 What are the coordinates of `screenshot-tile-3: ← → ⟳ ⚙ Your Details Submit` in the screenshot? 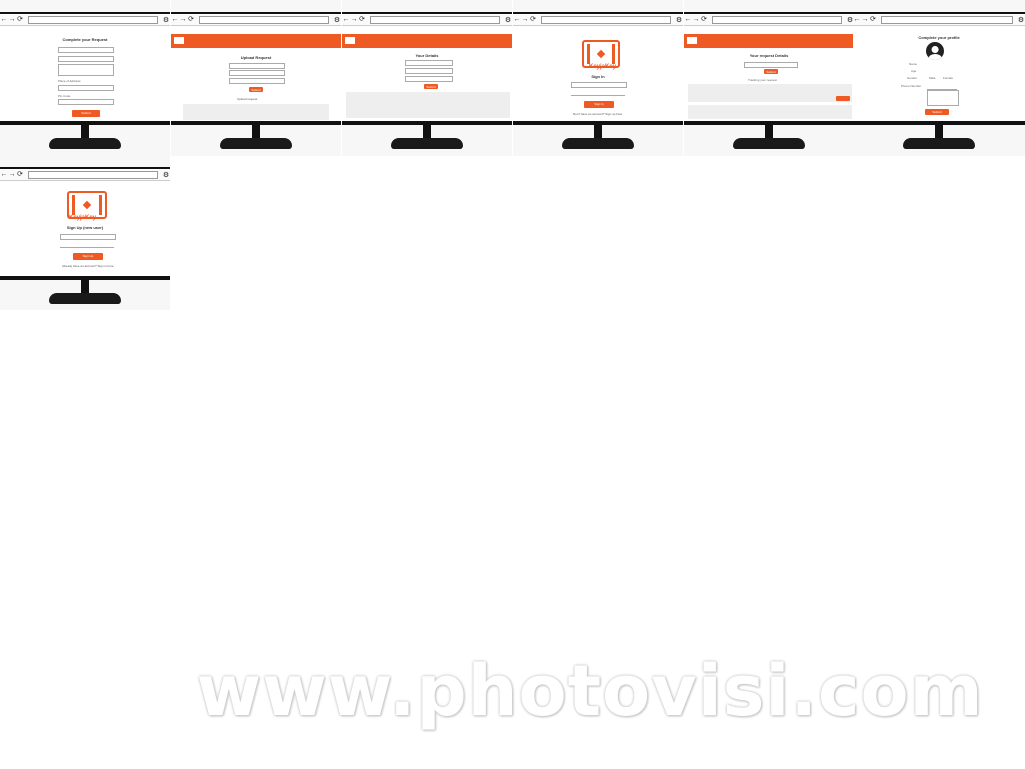 It's located at (427, 78).